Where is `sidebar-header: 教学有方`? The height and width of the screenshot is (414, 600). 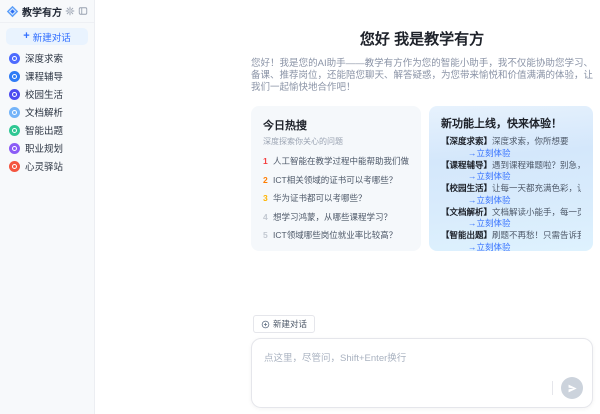
sidebar-header: 教学有方 is located at coordinates (47, 11).